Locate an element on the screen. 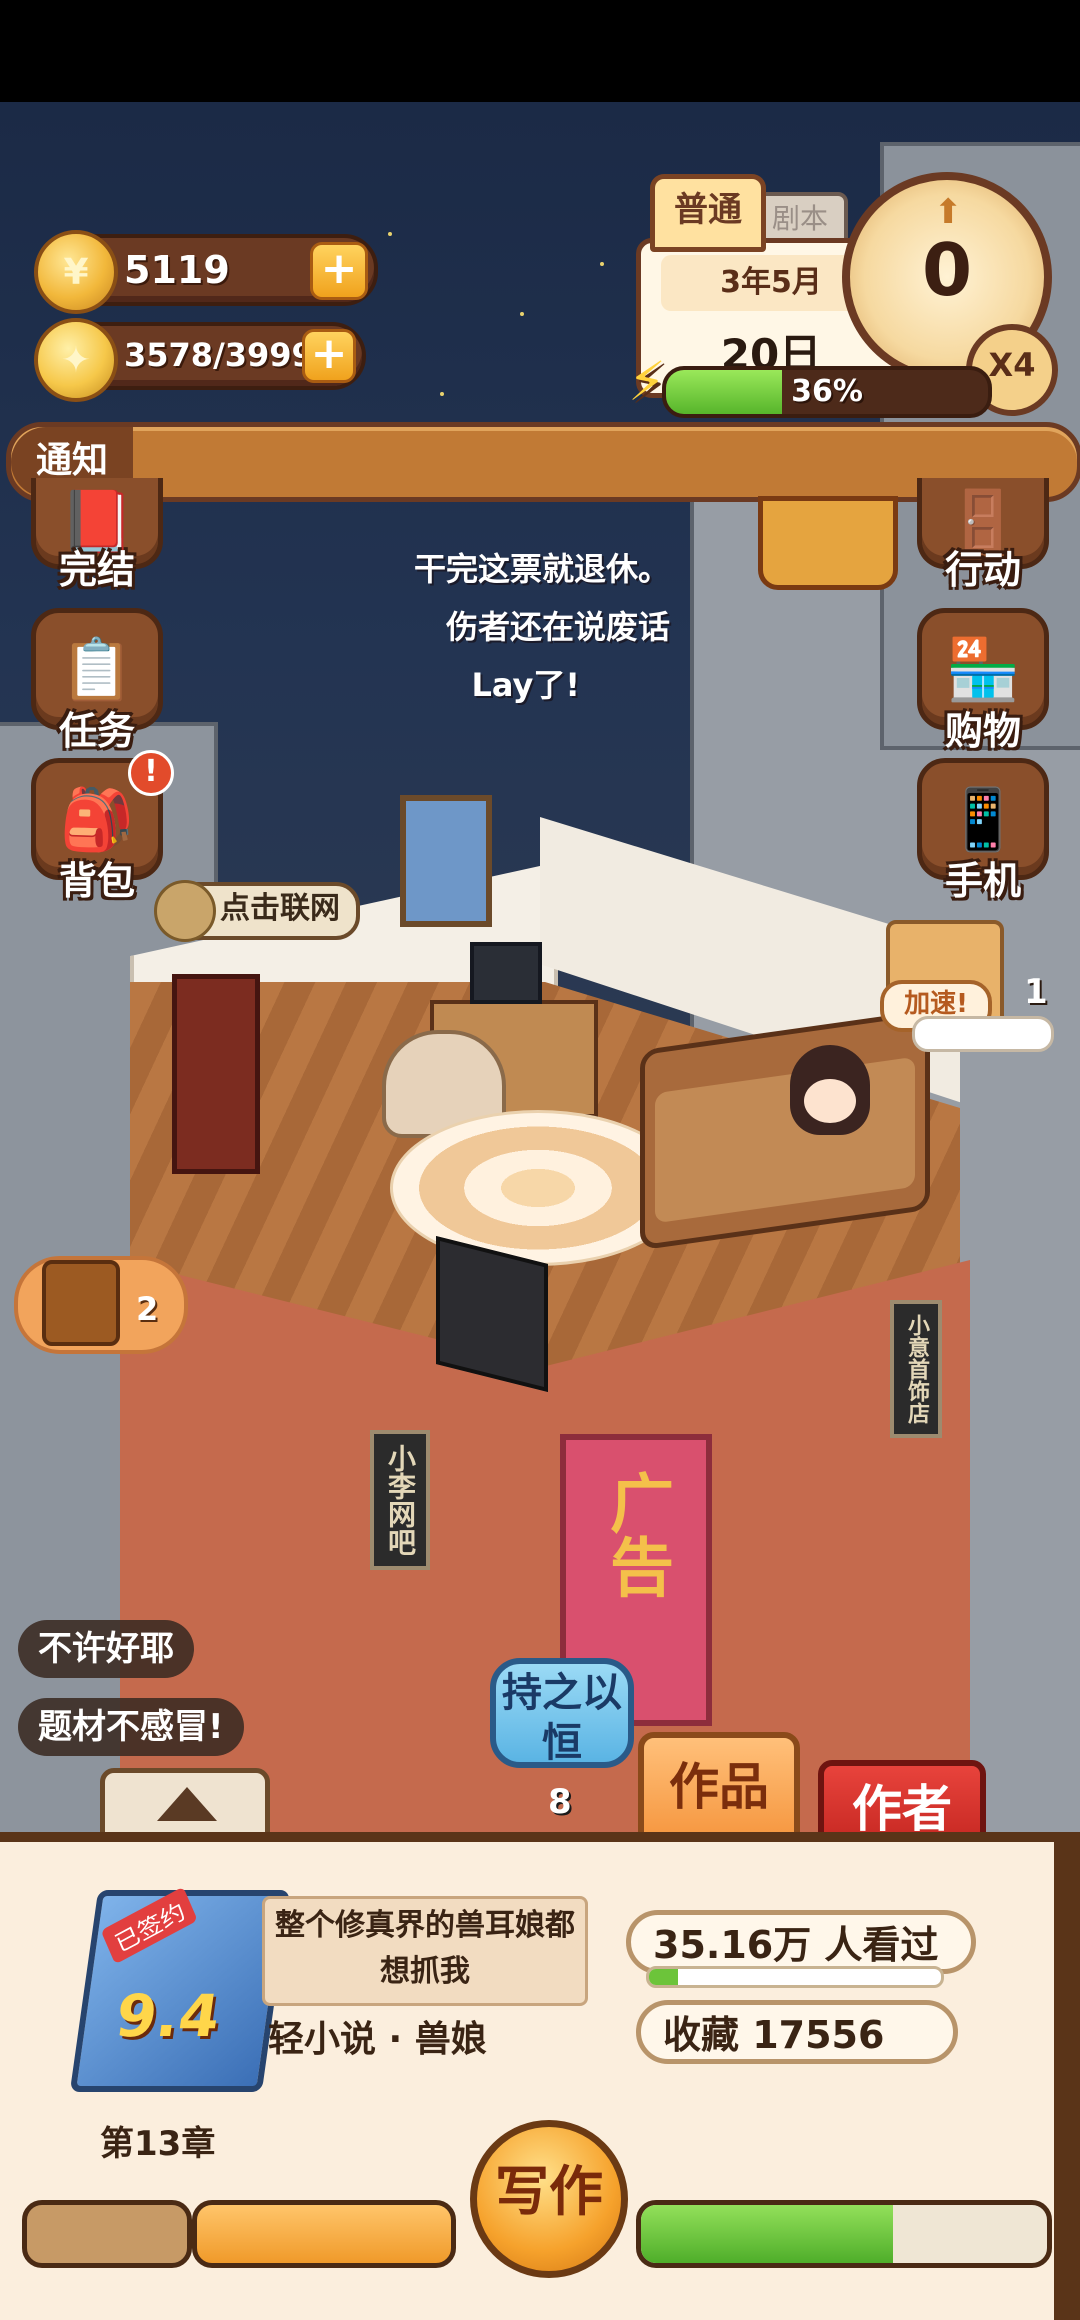  speedup-progress is located at coordinates (983, 1034).